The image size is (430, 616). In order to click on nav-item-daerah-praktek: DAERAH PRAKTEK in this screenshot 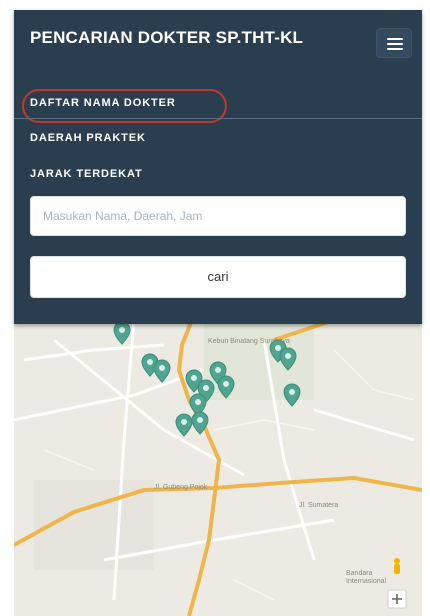, I will do `click(88, 138)`.